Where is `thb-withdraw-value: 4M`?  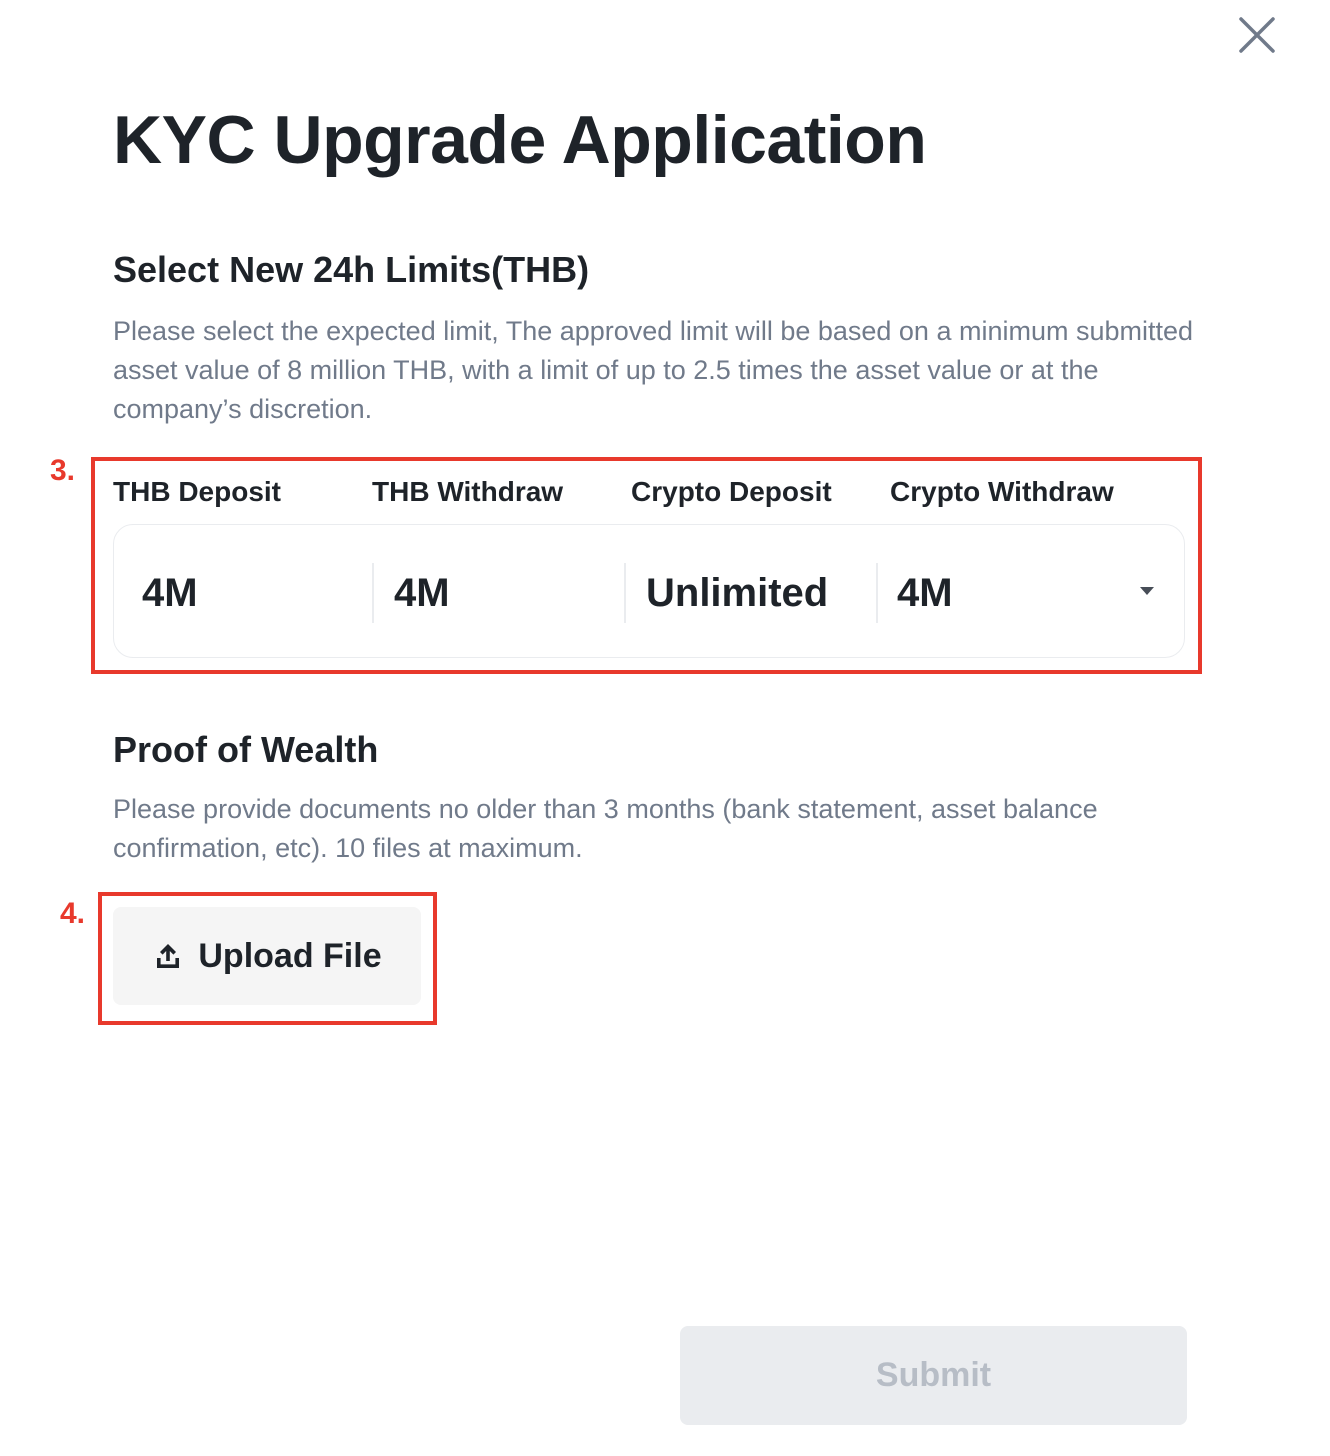 thb-withdraw-value: 4M is located at coordinates (422, 593).